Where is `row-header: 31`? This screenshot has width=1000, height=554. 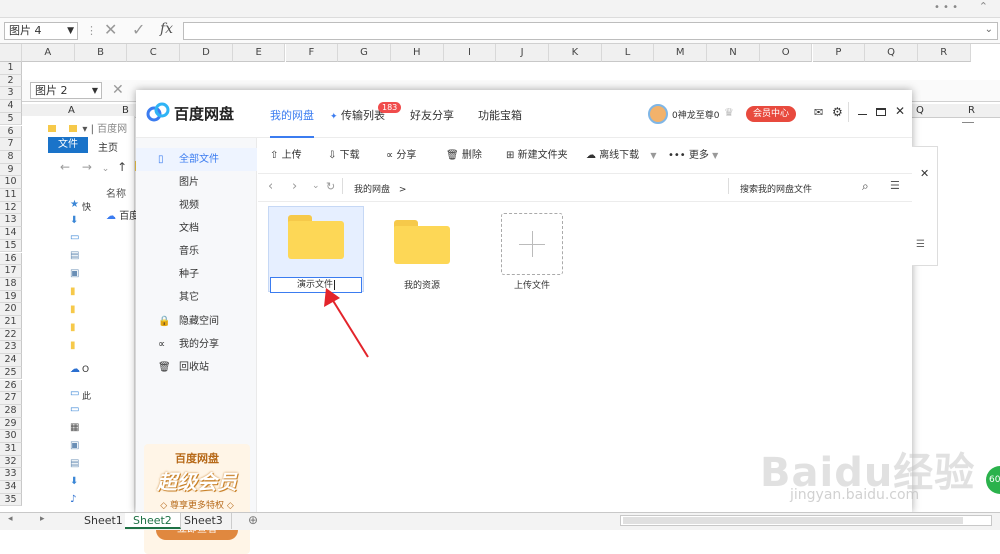 row-header: 31 is located at coordinates (11, 449).